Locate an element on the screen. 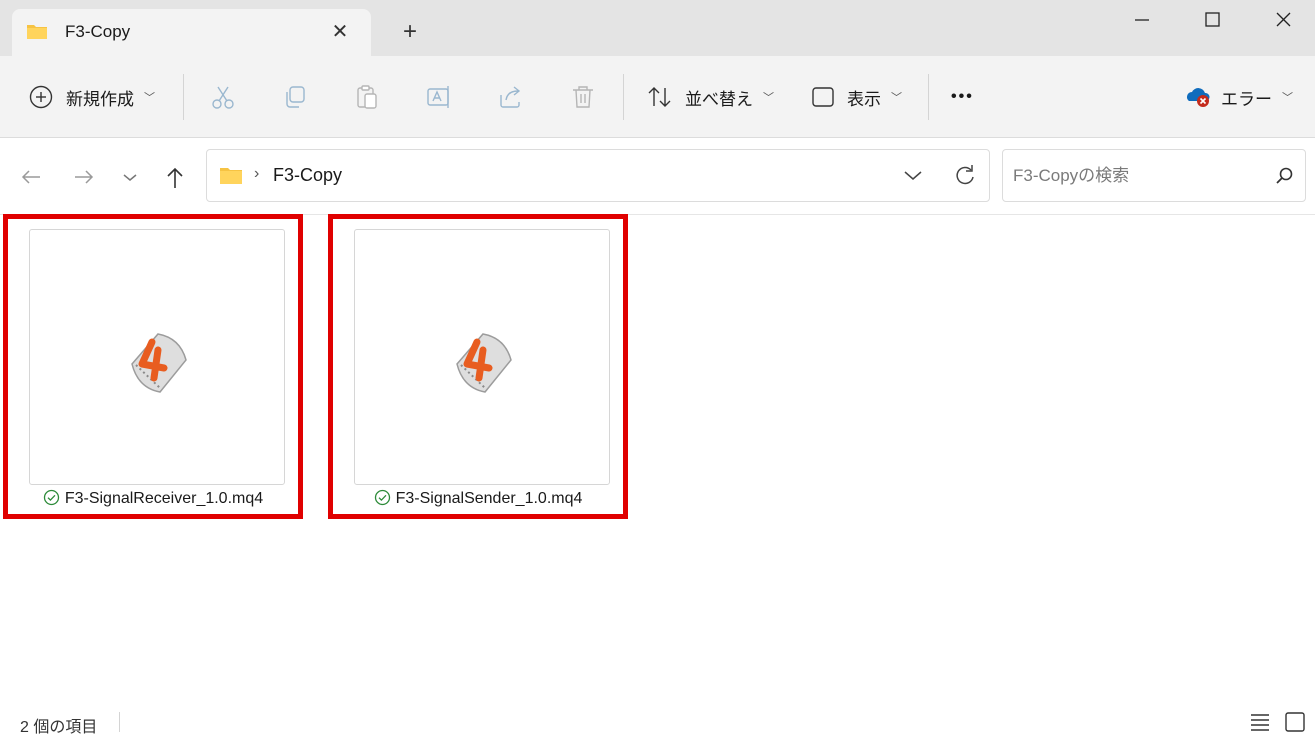  view-button: 表示 ﹀ is located at coordinates (856, 97).